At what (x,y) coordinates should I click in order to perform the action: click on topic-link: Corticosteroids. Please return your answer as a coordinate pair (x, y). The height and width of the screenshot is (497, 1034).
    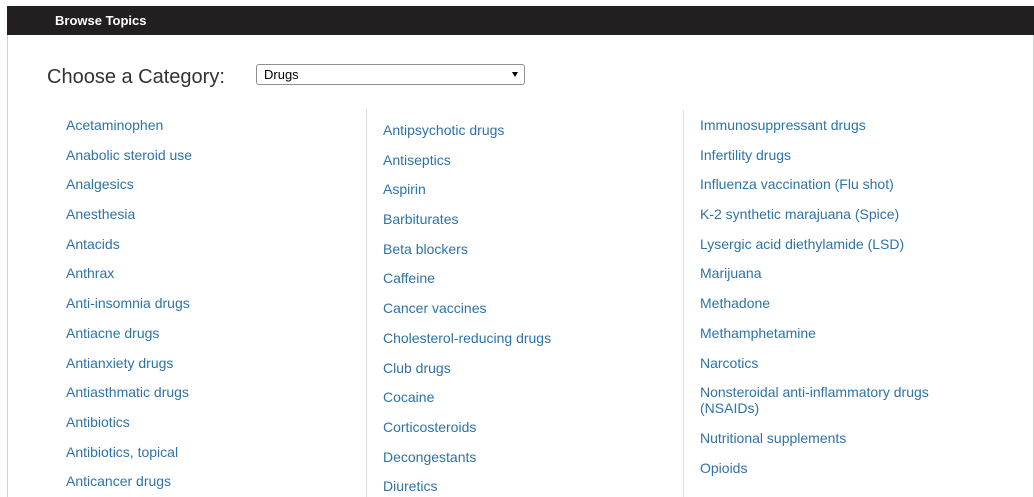
    Looking at the image, I should click on (467, 434).